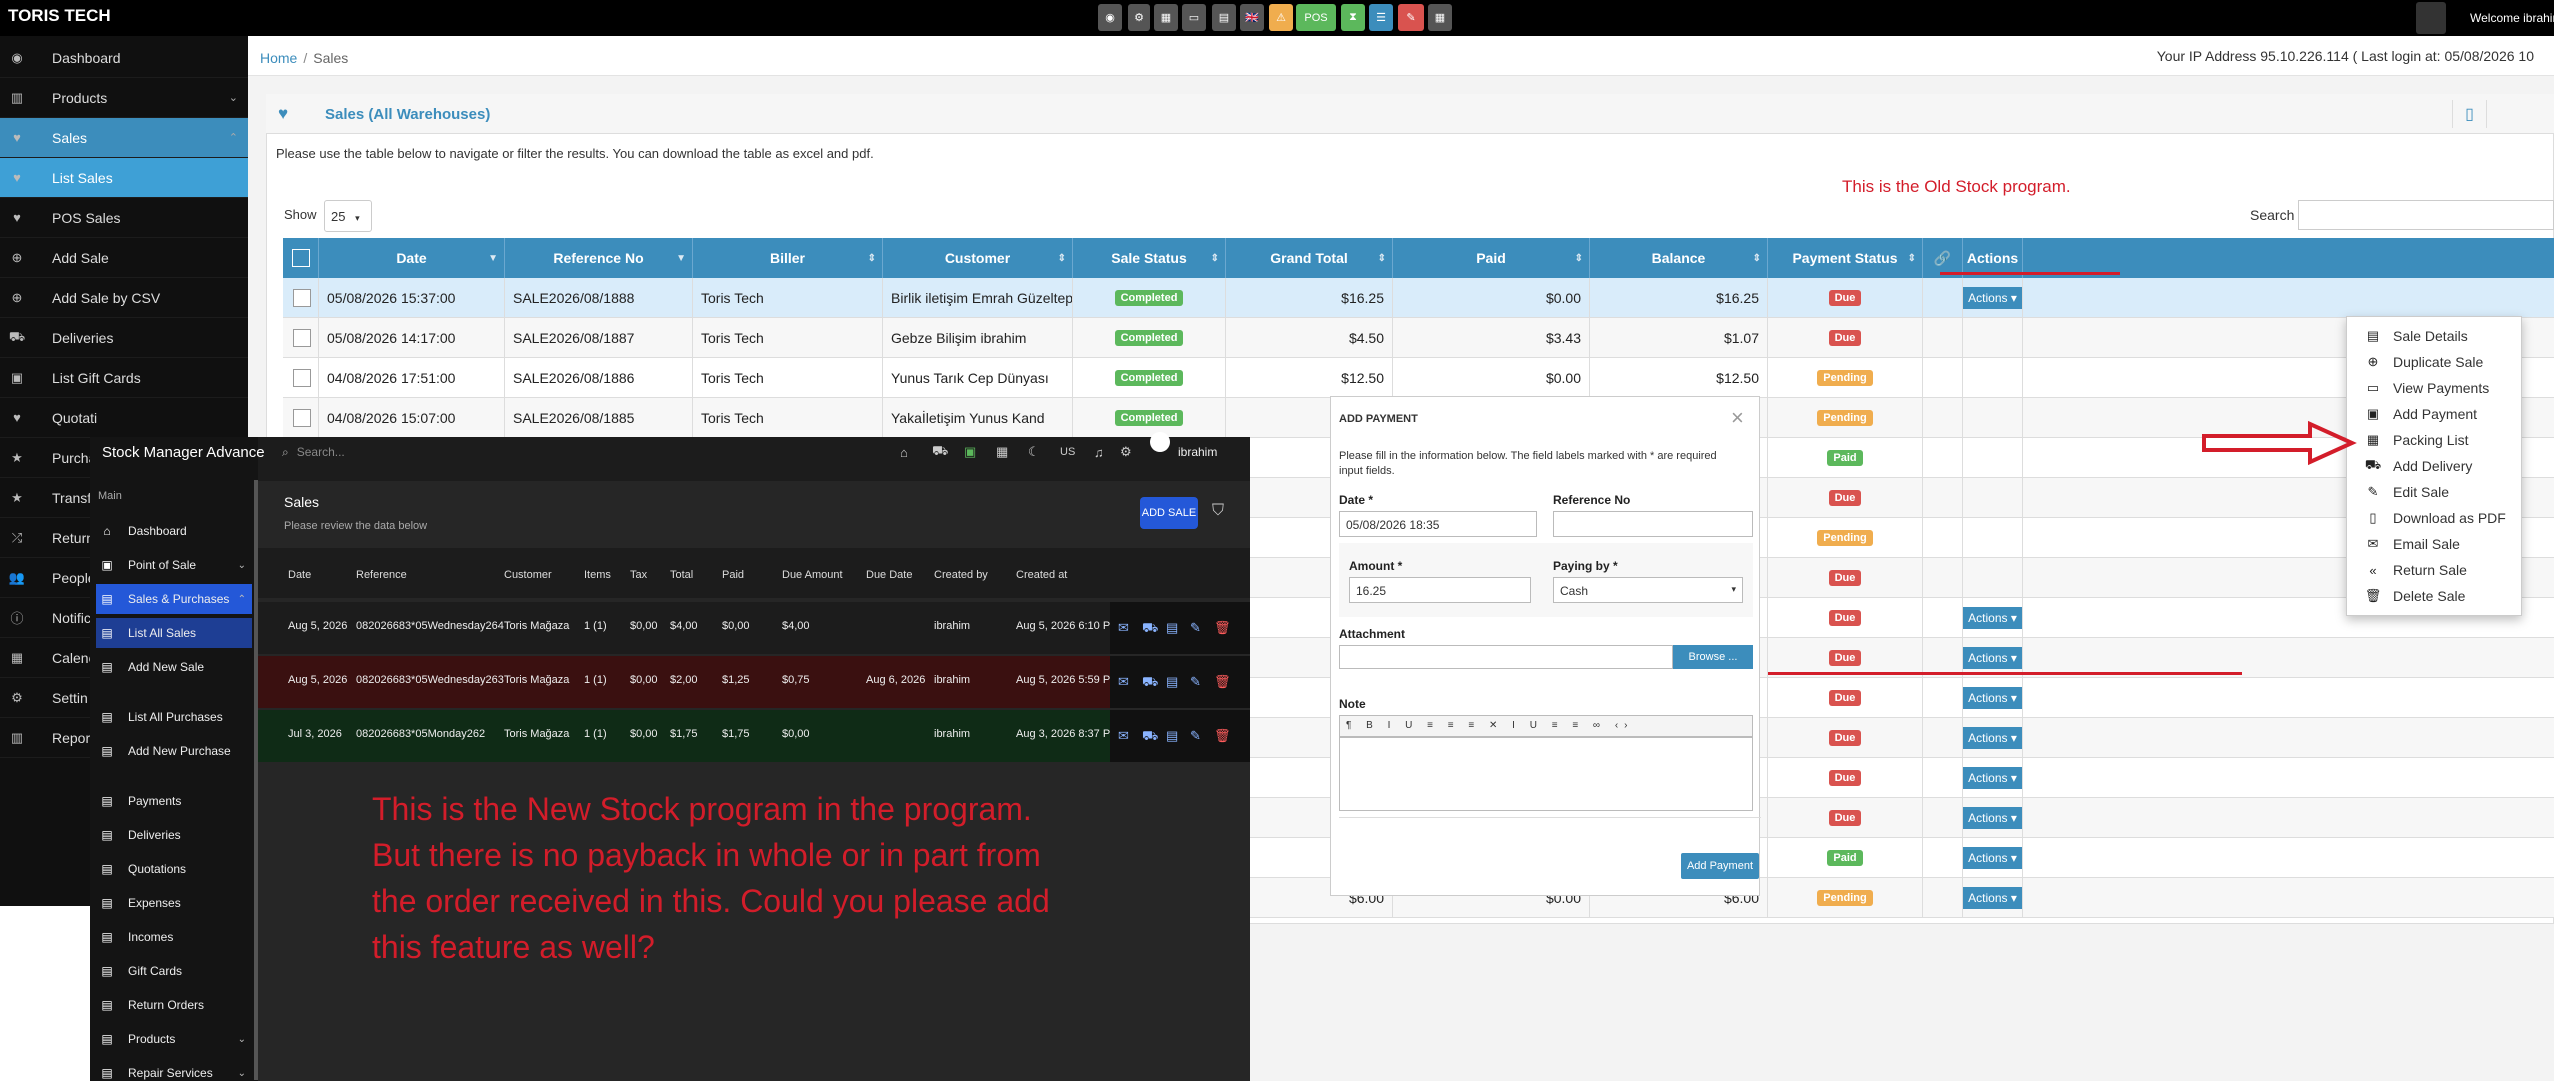  I want to click on new-sidebar-item-dashboard: ⌂ Dashboard, so click(174, 531).